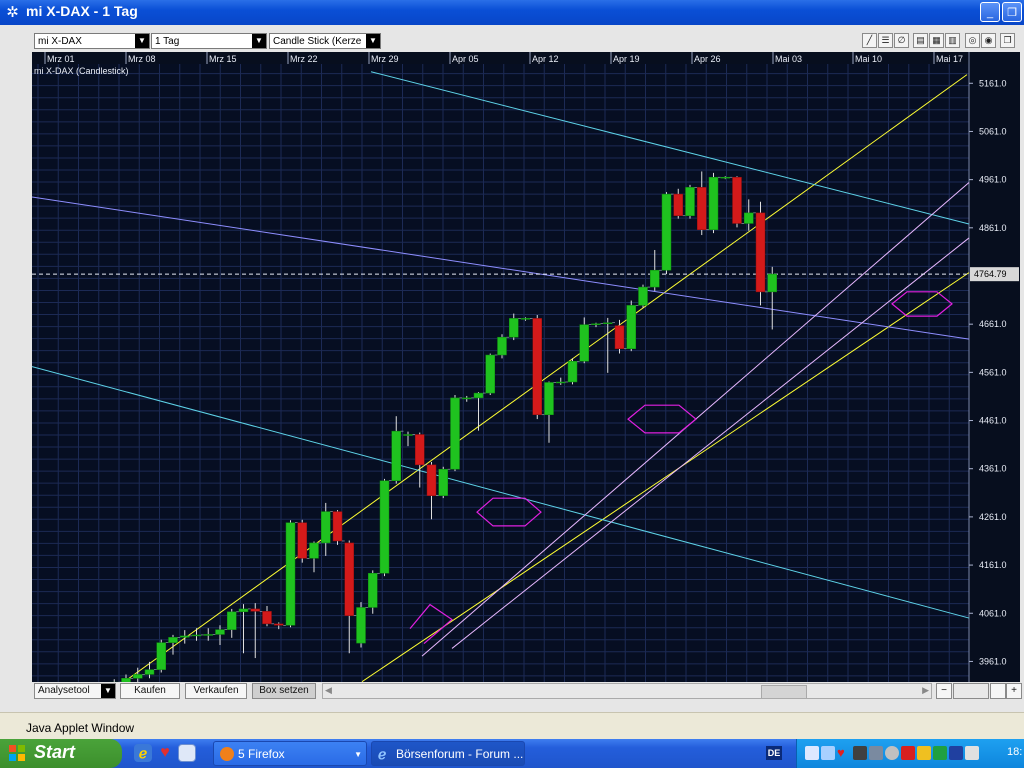 The width and height of the screenshot is (1024, 768). What do you see at coordinates (924, 753) in the screenshot?
I see `tray-security-icon` at bounding box center [924, 753].